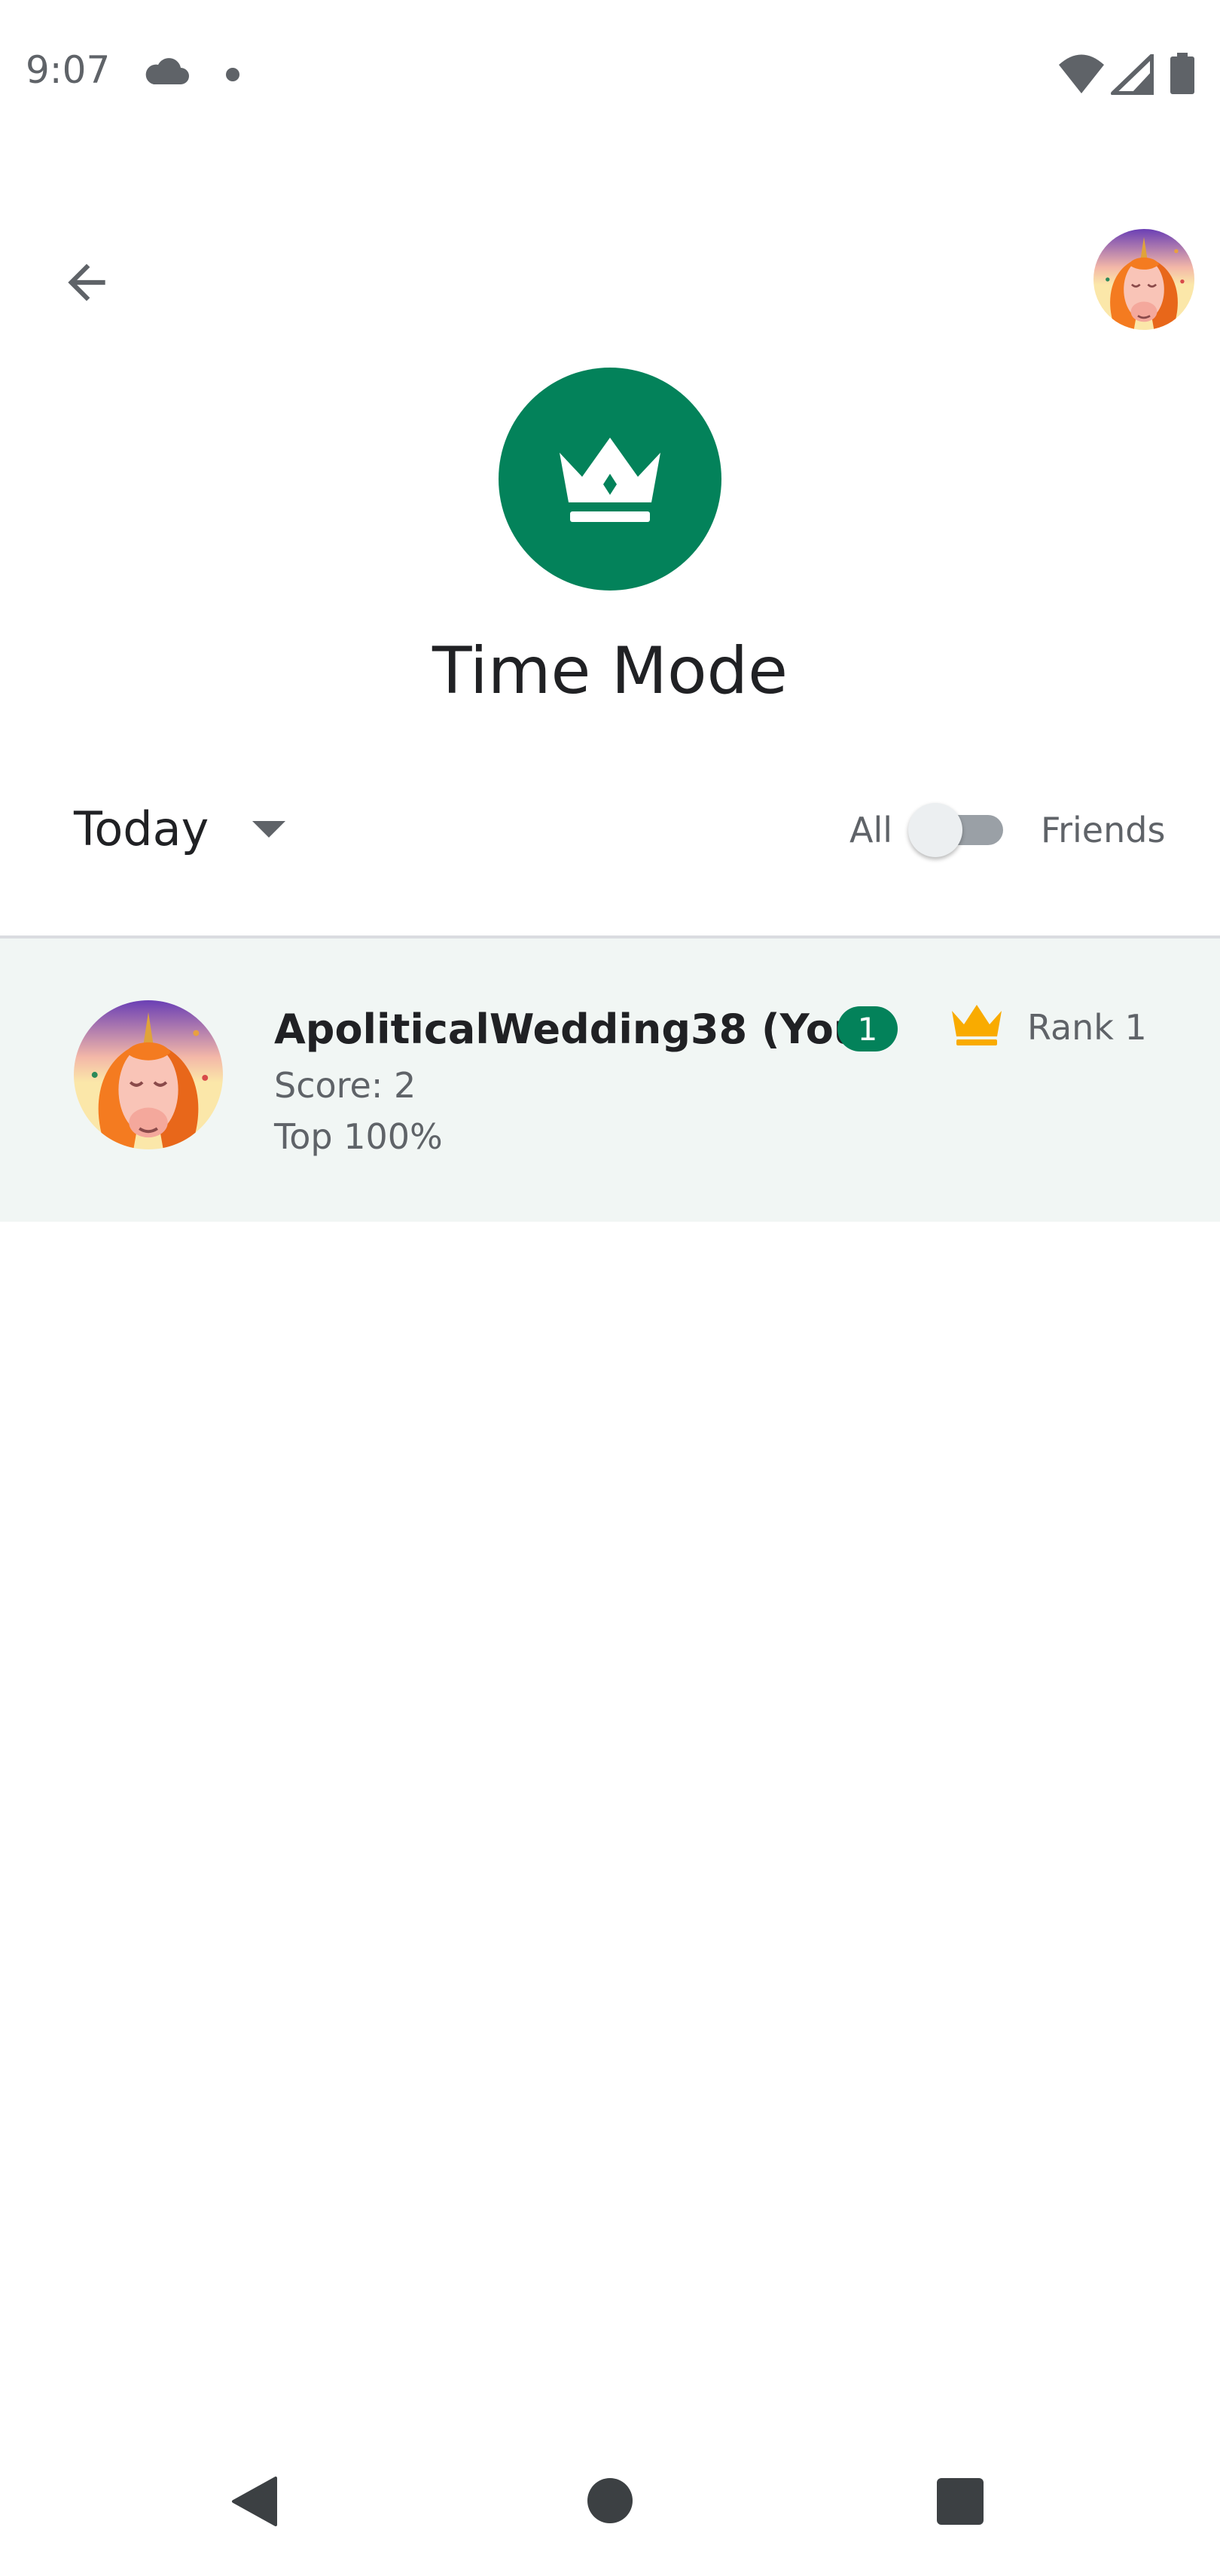 The image size is (1220, 2576). I want to click on dropdown-arrow-icon, so click(269, 830).